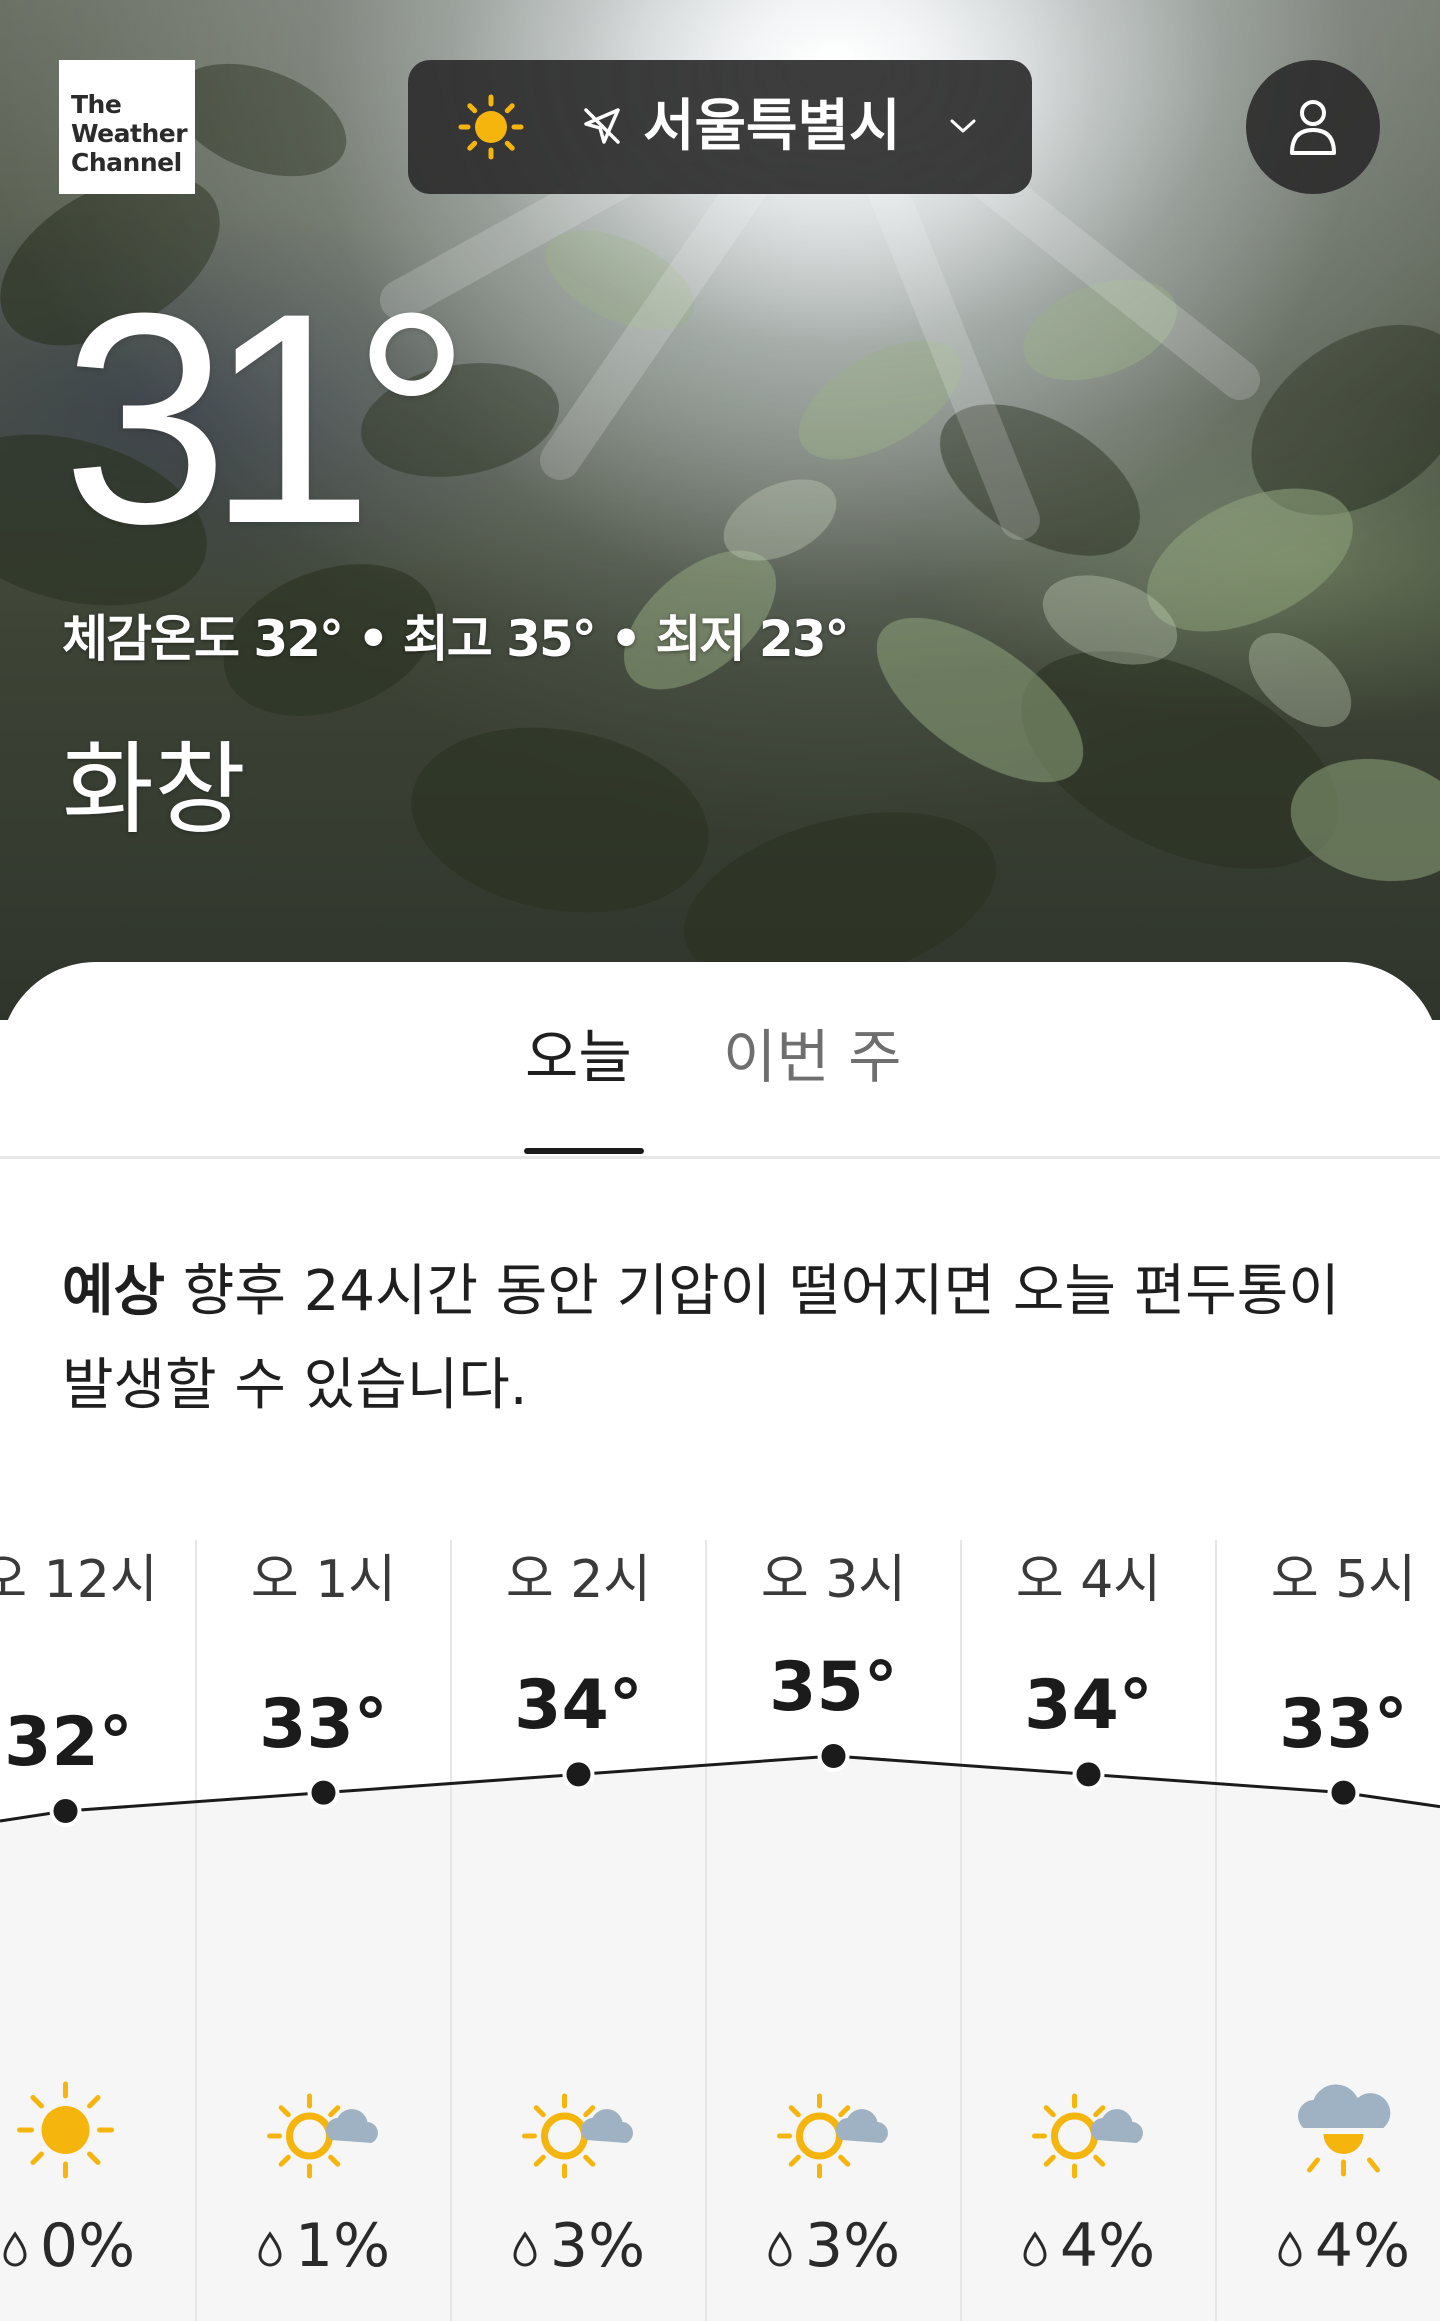 This screenshot has height=2321, width=1440. I want to click on tab-selected-indicator, so click(584, 1151).